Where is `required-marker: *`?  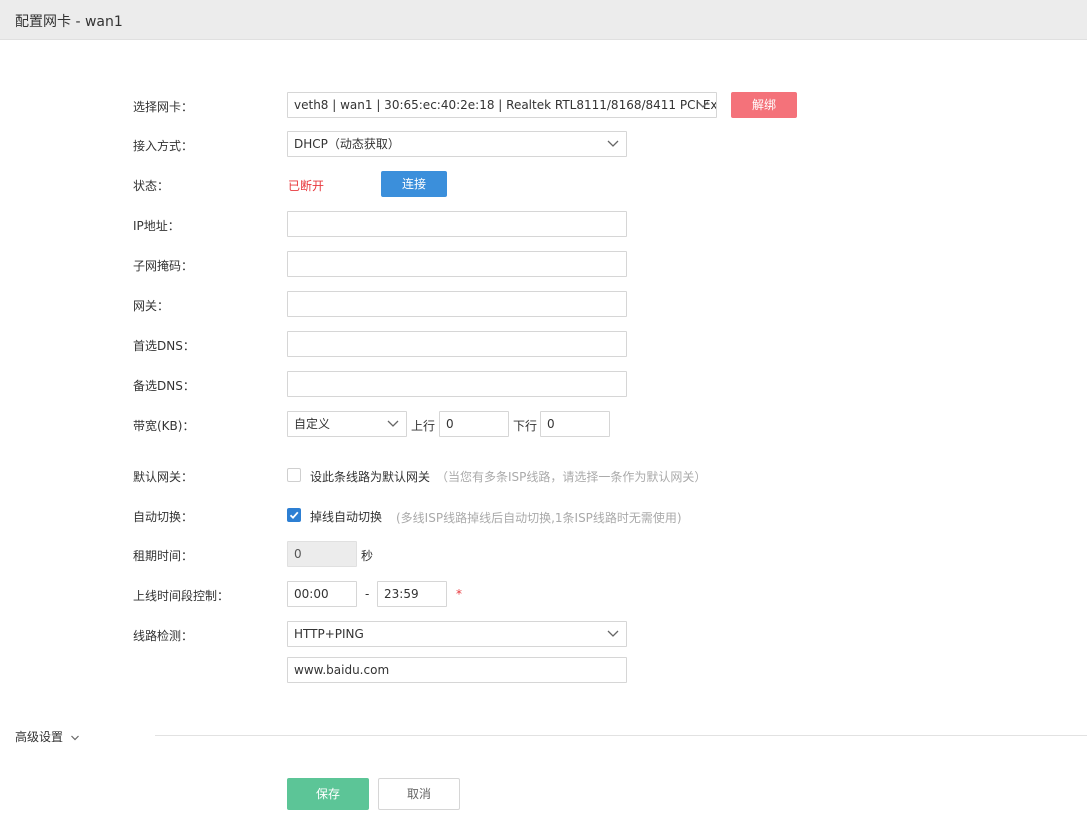
required-marker: * is located at coordinates (459, 594).